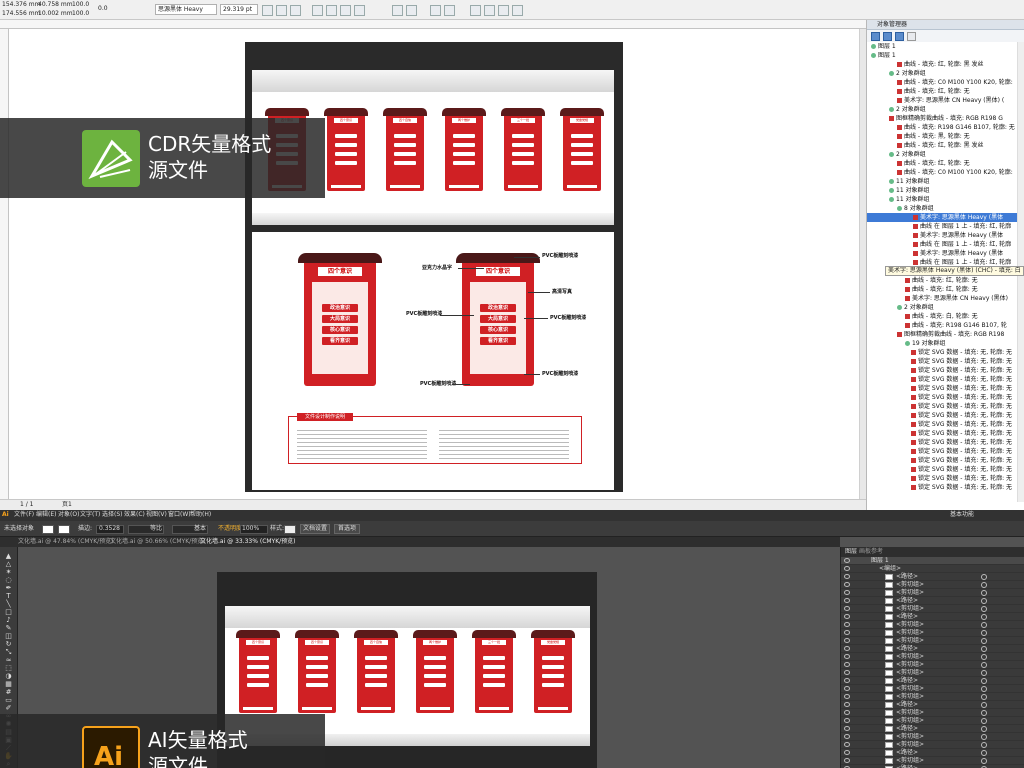  I want to click on object-tree-row: 曲线 - 填充: 红, 轮廓: 黑 发丝, so click(942, 145).